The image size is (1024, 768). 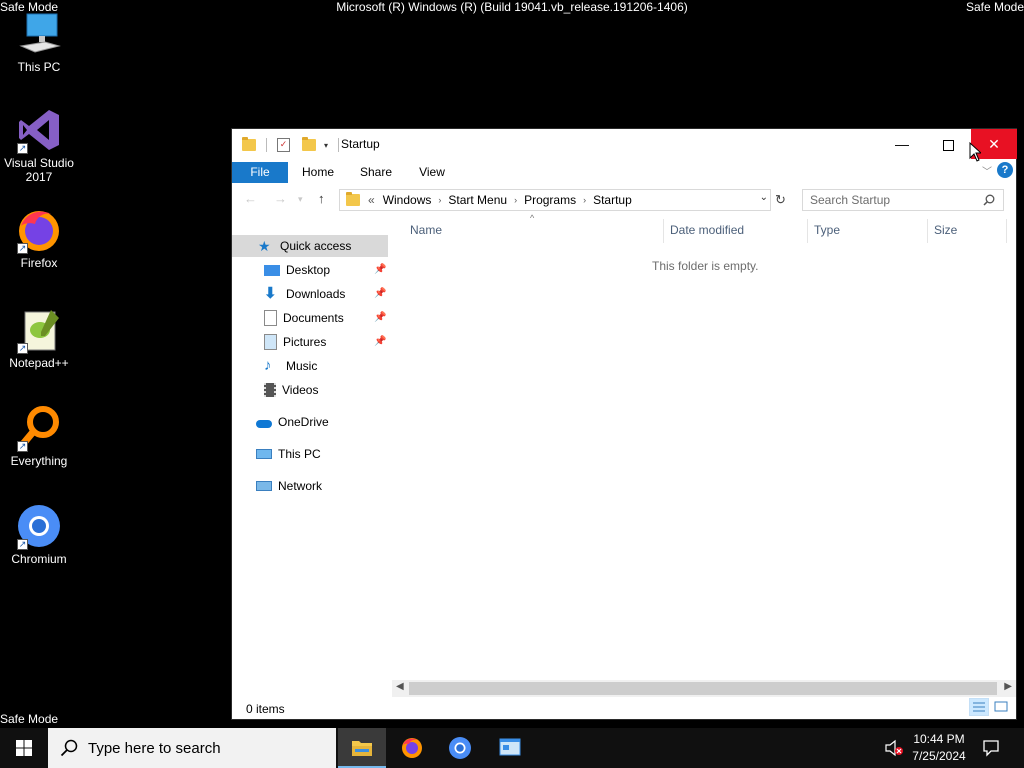 What do you see at coordinates (780, 200) in the screenshot?
I see `refresh-icon: ↻` at bounding box center [780, 200].